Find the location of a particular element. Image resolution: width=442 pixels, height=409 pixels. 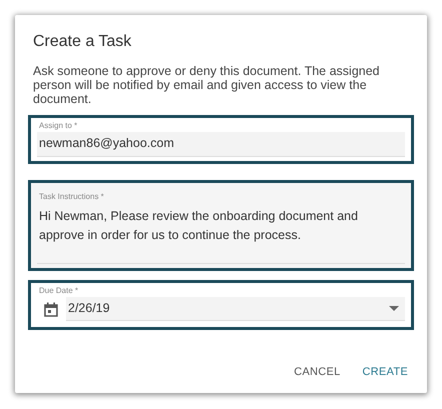

date-dropdown: 2/26/19 is located at coordinates (235, 309).